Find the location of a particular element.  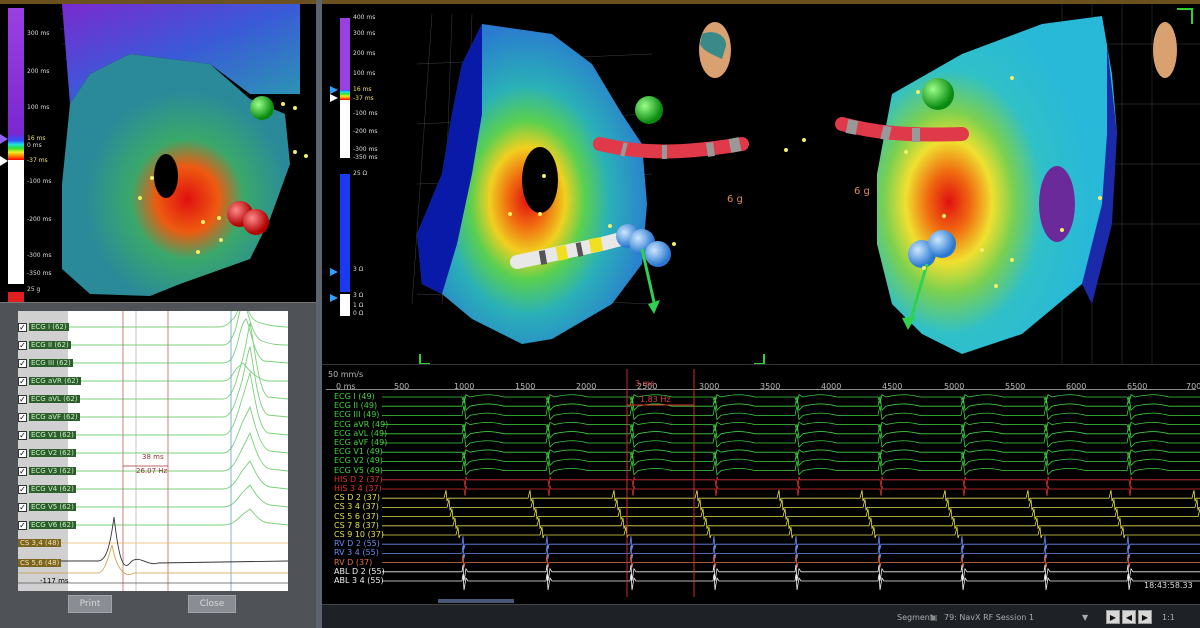

scale-tick-label: 16 ms is located at coordinates (36, 138).